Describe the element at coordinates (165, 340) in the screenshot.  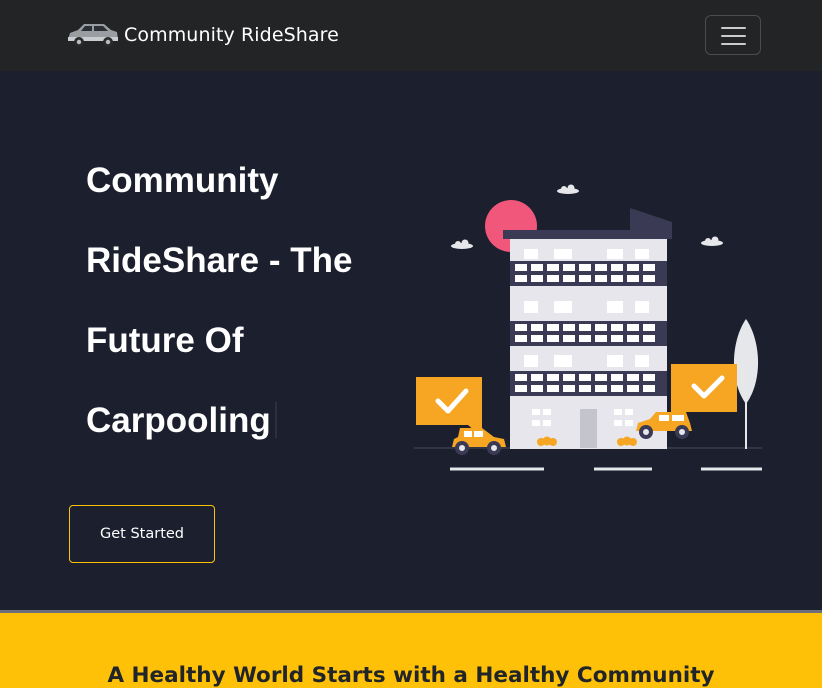
I see `hero-title-line: Future Of` at that location.